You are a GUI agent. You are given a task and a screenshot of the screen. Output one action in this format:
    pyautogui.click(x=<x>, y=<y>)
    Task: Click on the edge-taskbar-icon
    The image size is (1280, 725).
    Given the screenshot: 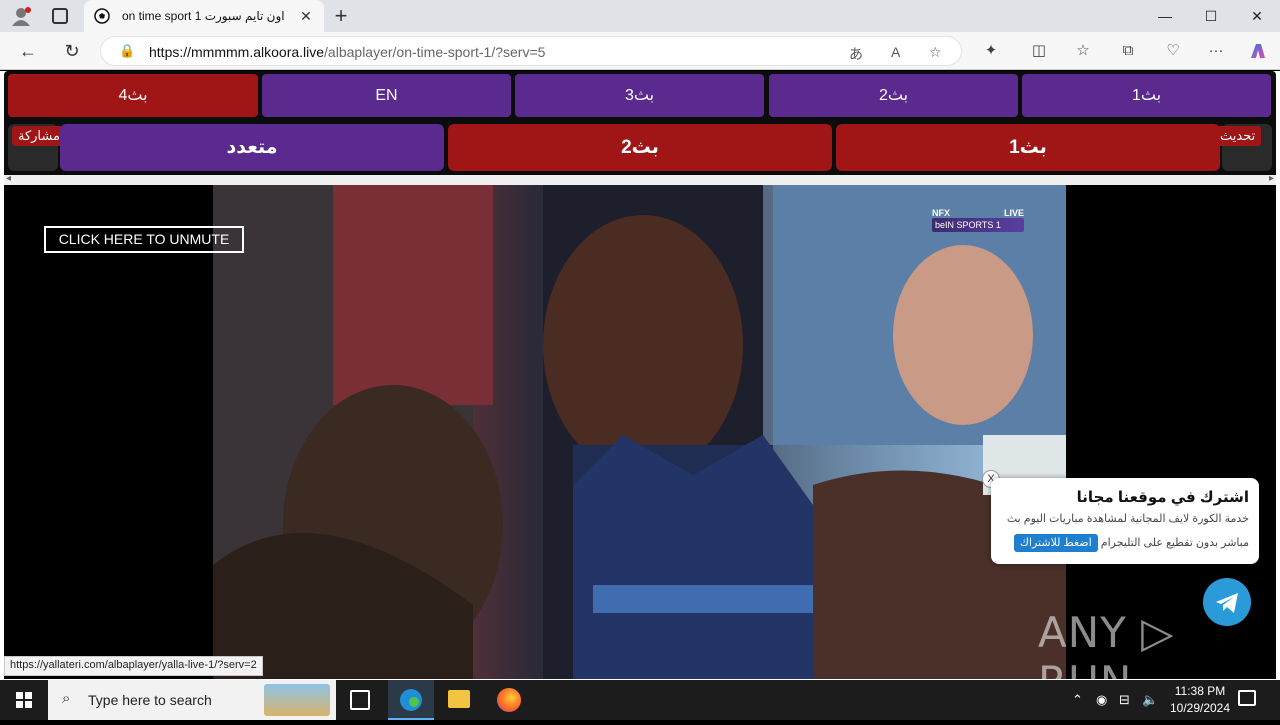 What is the action you would take?
    pyautogui.click(x=411, y=700)
    